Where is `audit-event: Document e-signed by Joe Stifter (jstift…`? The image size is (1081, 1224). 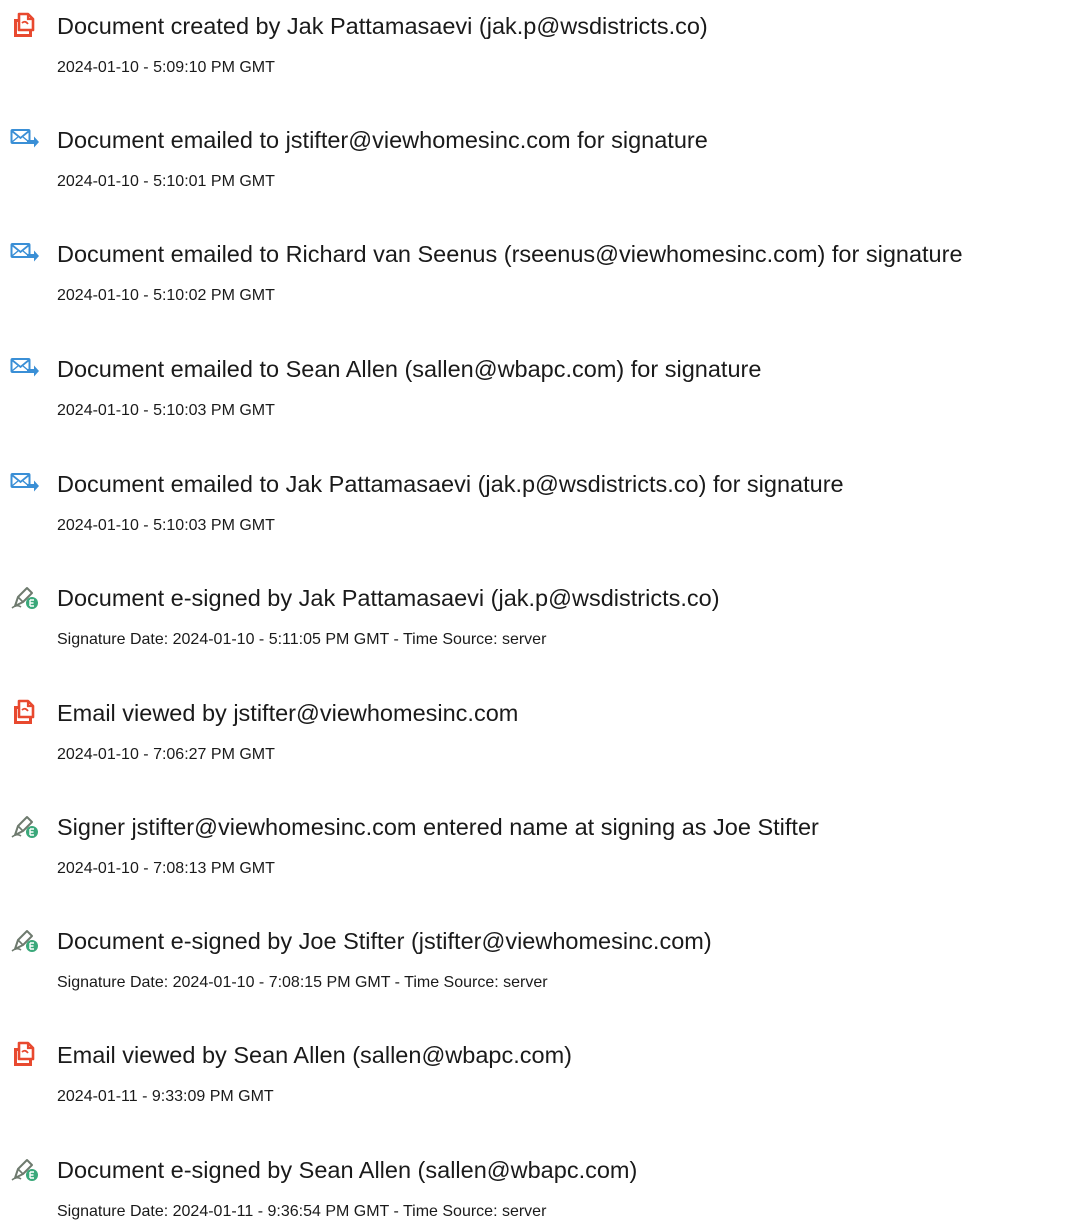 audit-event: Document e-signed by Joe Stifter (jstift… is located at coordinates (540, 967).